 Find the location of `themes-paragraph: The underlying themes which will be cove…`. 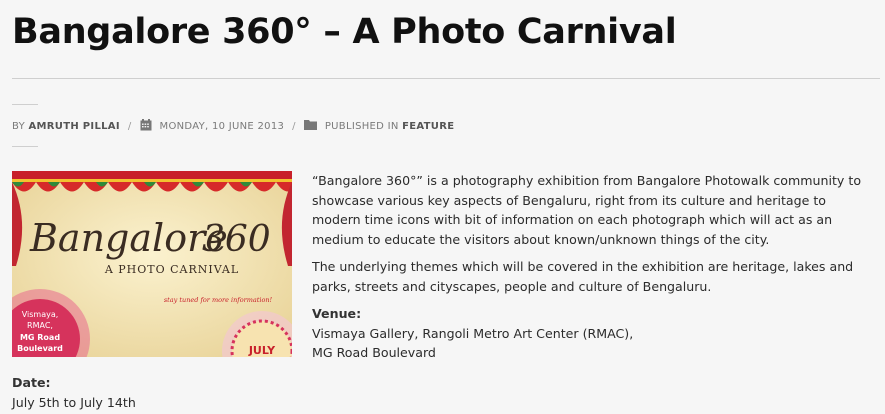

themes-paragraph: The underlying themes which will be cove… is located at coordinates (583, 276).